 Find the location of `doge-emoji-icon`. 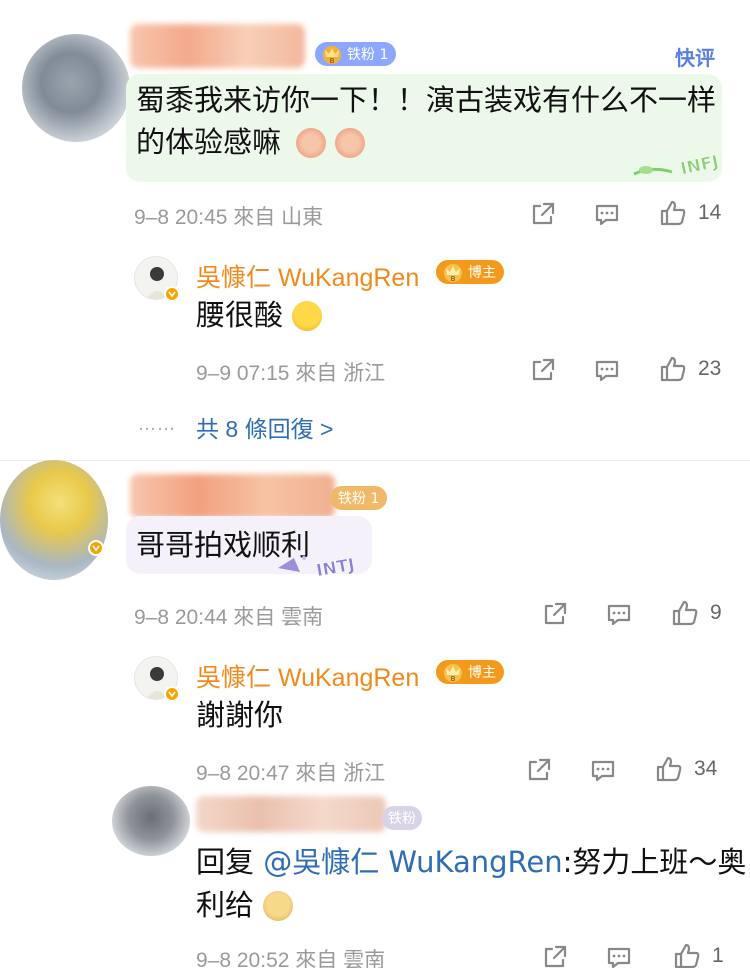

doge-emoji-icon is located at coordinates (278, 906).